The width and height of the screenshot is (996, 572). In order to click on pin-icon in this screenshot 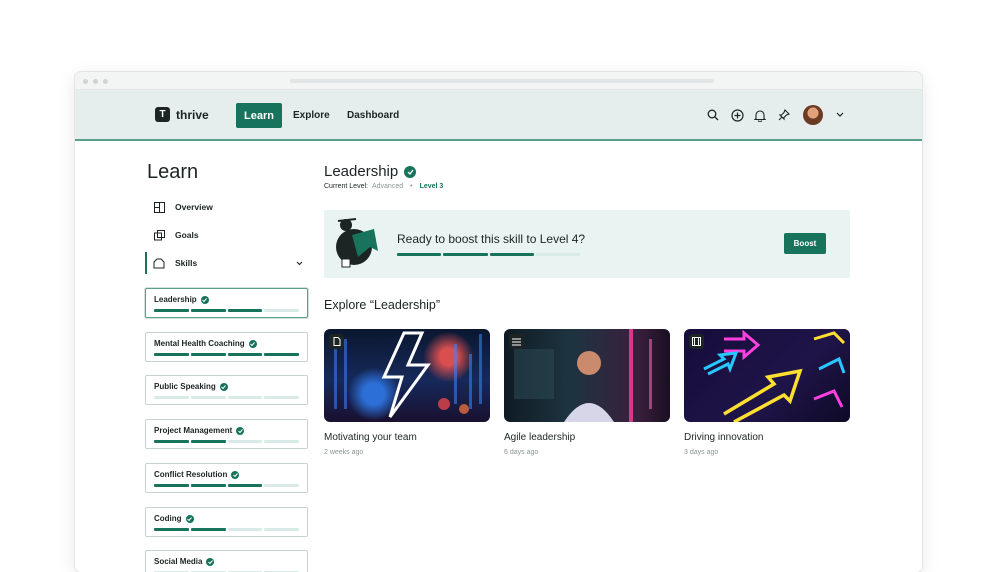, I will do `click(784, 115)`.